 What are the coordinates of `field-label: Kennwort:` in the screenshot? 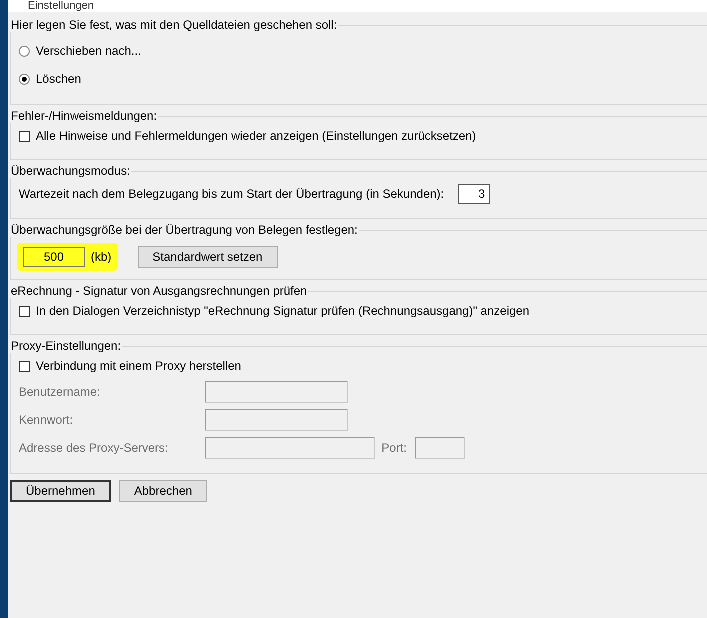 It's located at (46, 420).